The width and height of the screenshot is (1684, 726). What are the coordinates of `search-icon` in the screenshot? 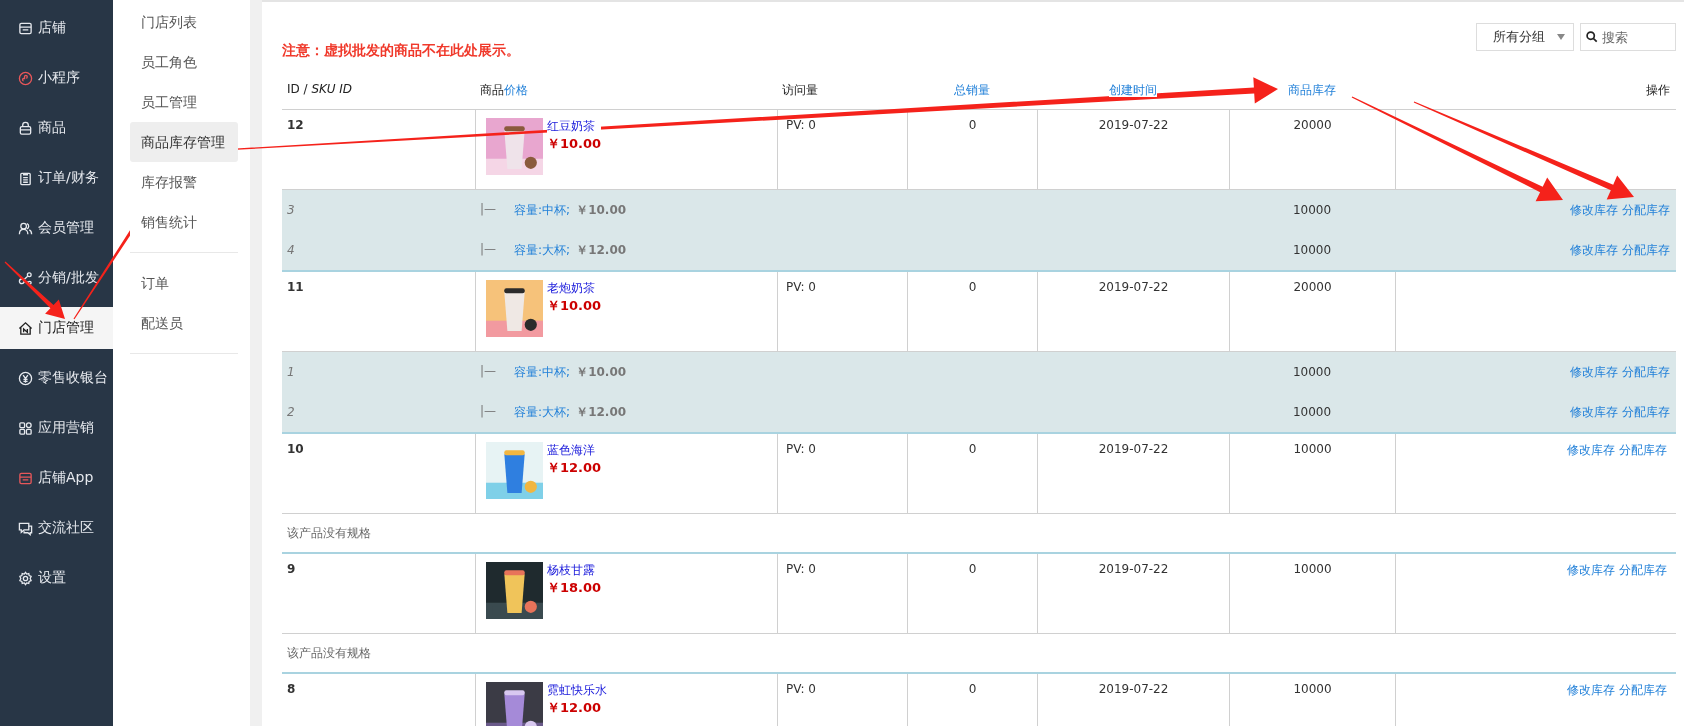 It's located at (1592, 37).